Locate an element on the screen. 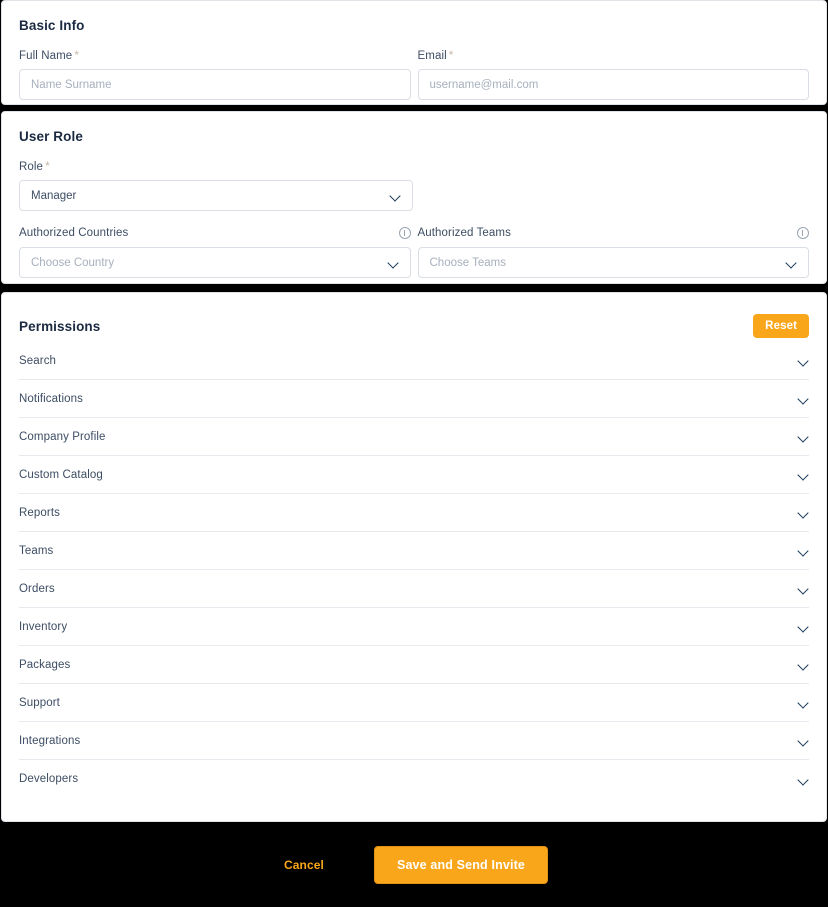 This screenshot has width=828, height=907. permission-row: Support is located at coordinates (414, 703).